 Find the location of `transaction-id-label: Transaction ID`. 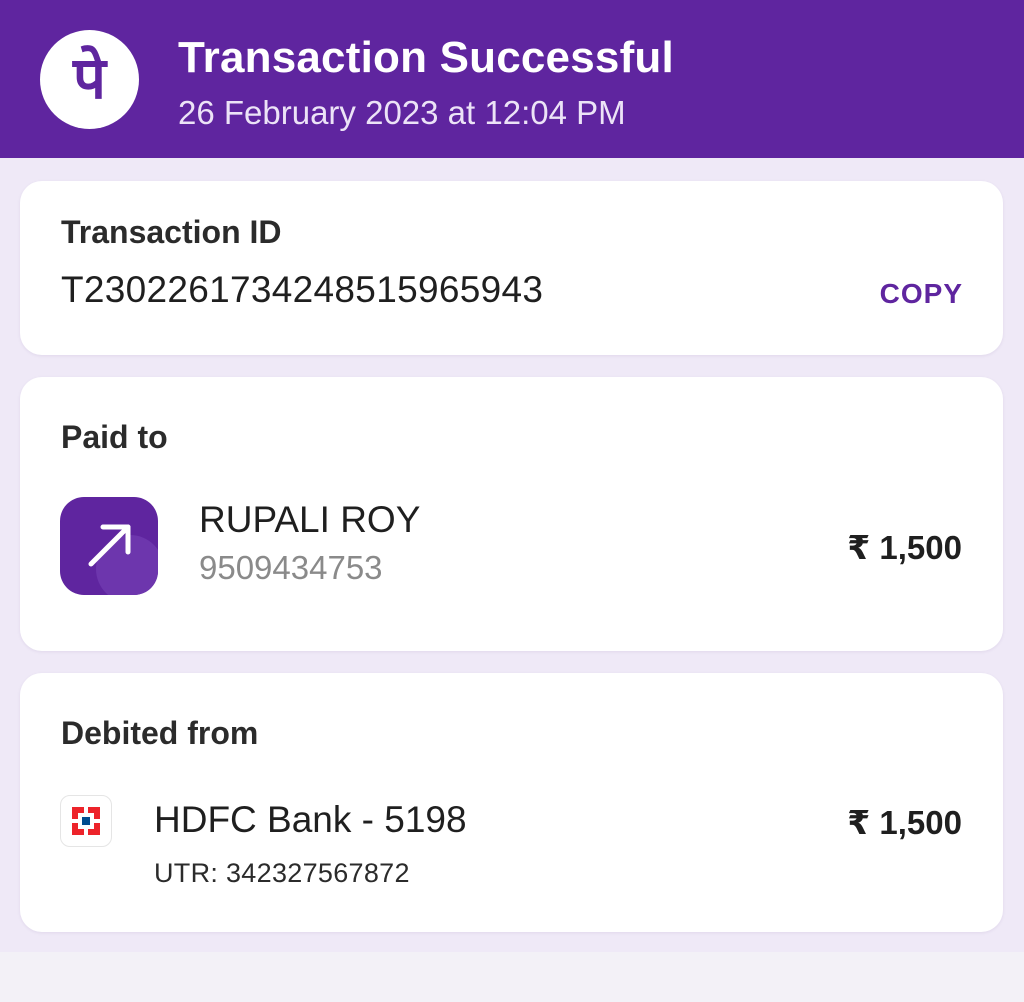

transaction-id-label: Transaction ID is located at coordinates (171, 232).